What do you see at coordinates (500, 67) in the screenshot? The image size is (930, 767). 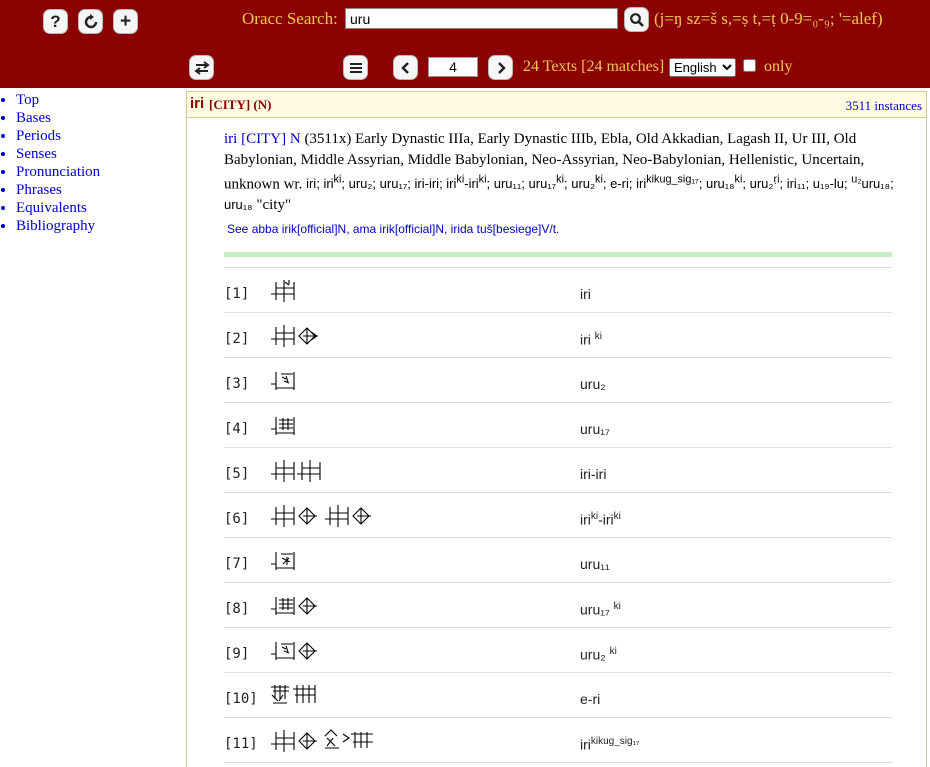 I see `next-page-button` at bounding box center [500, 67].